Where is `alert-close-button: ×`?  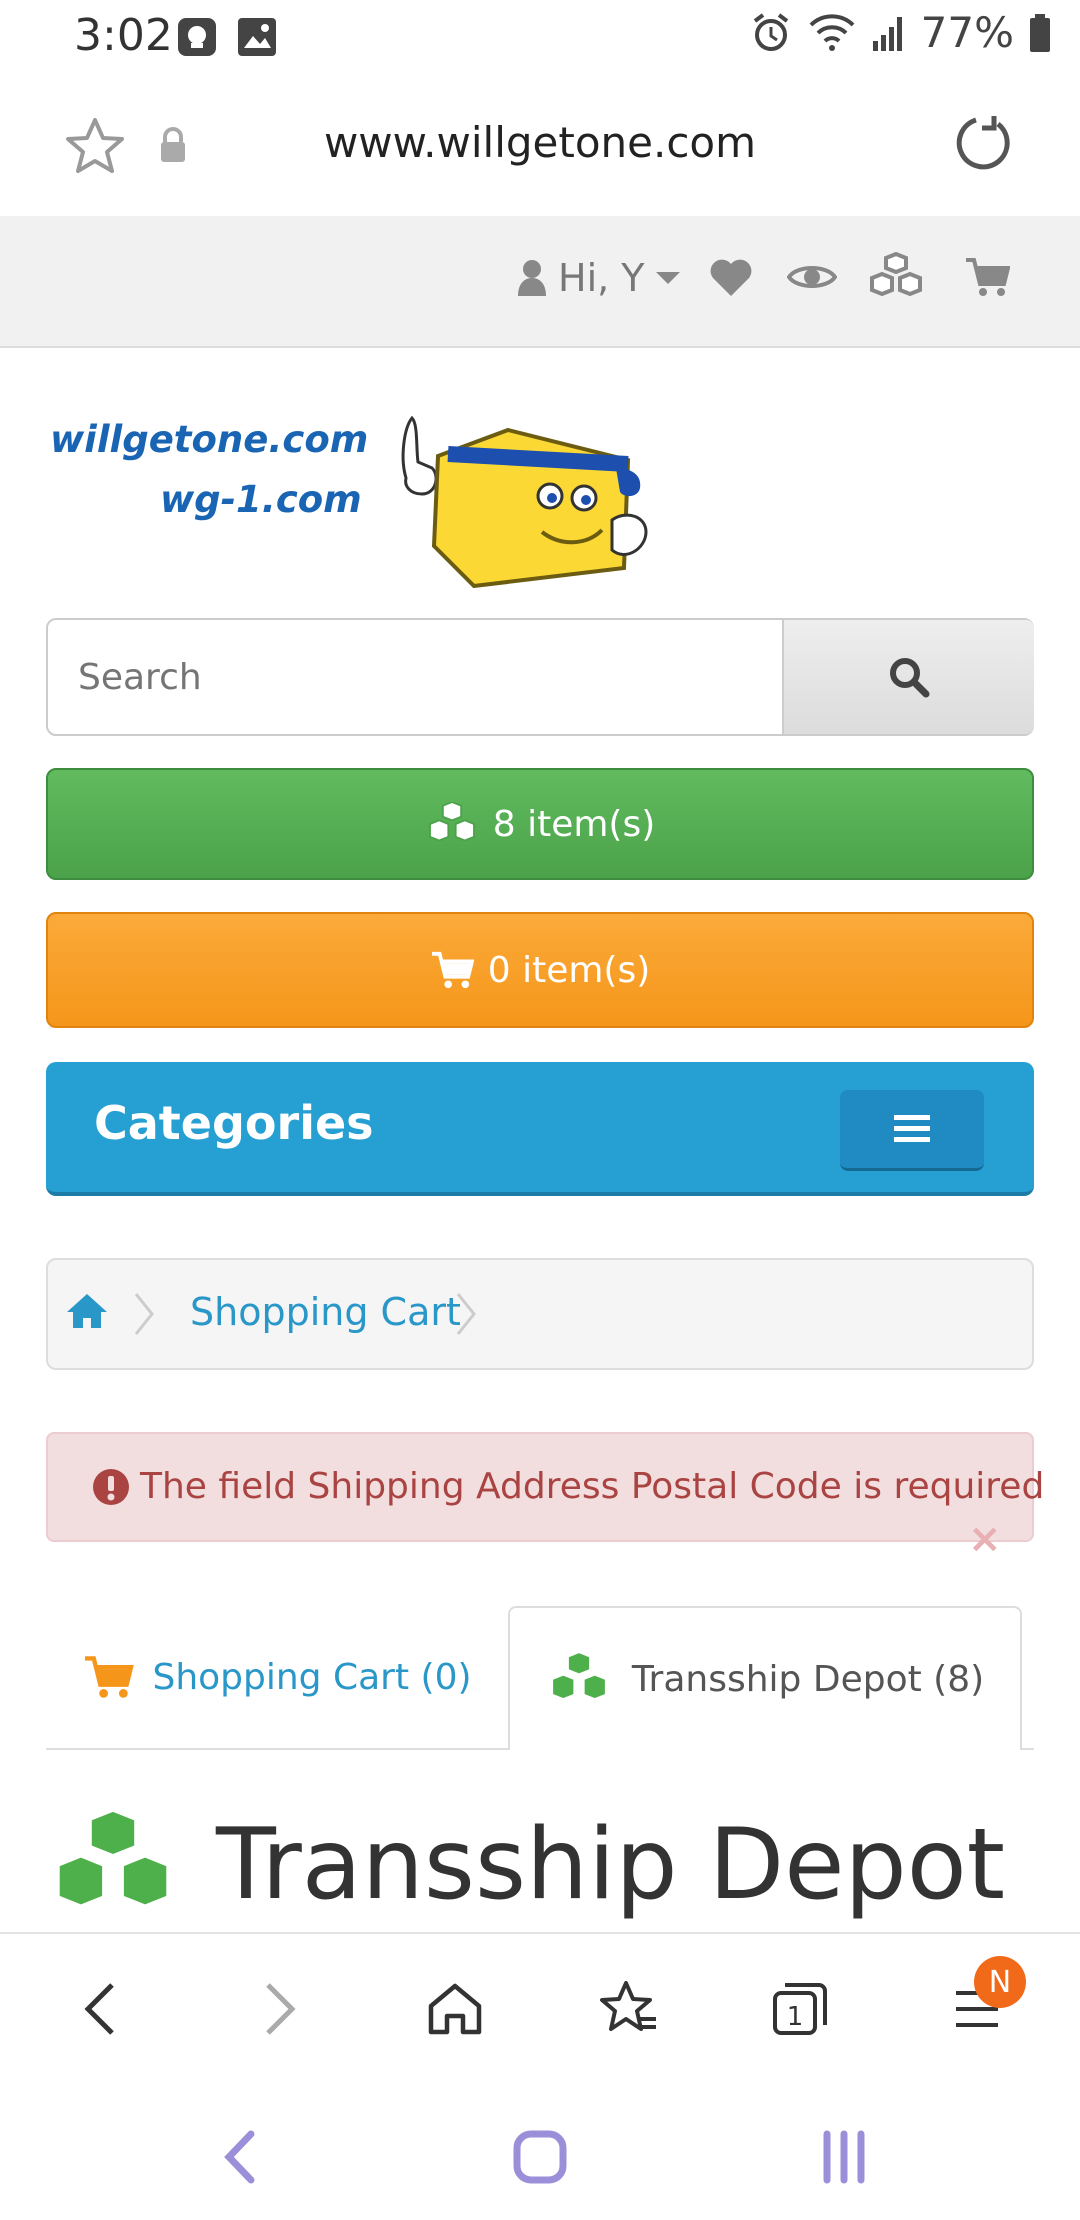 alert-close-button: × is located at coordinates (985, 1539).